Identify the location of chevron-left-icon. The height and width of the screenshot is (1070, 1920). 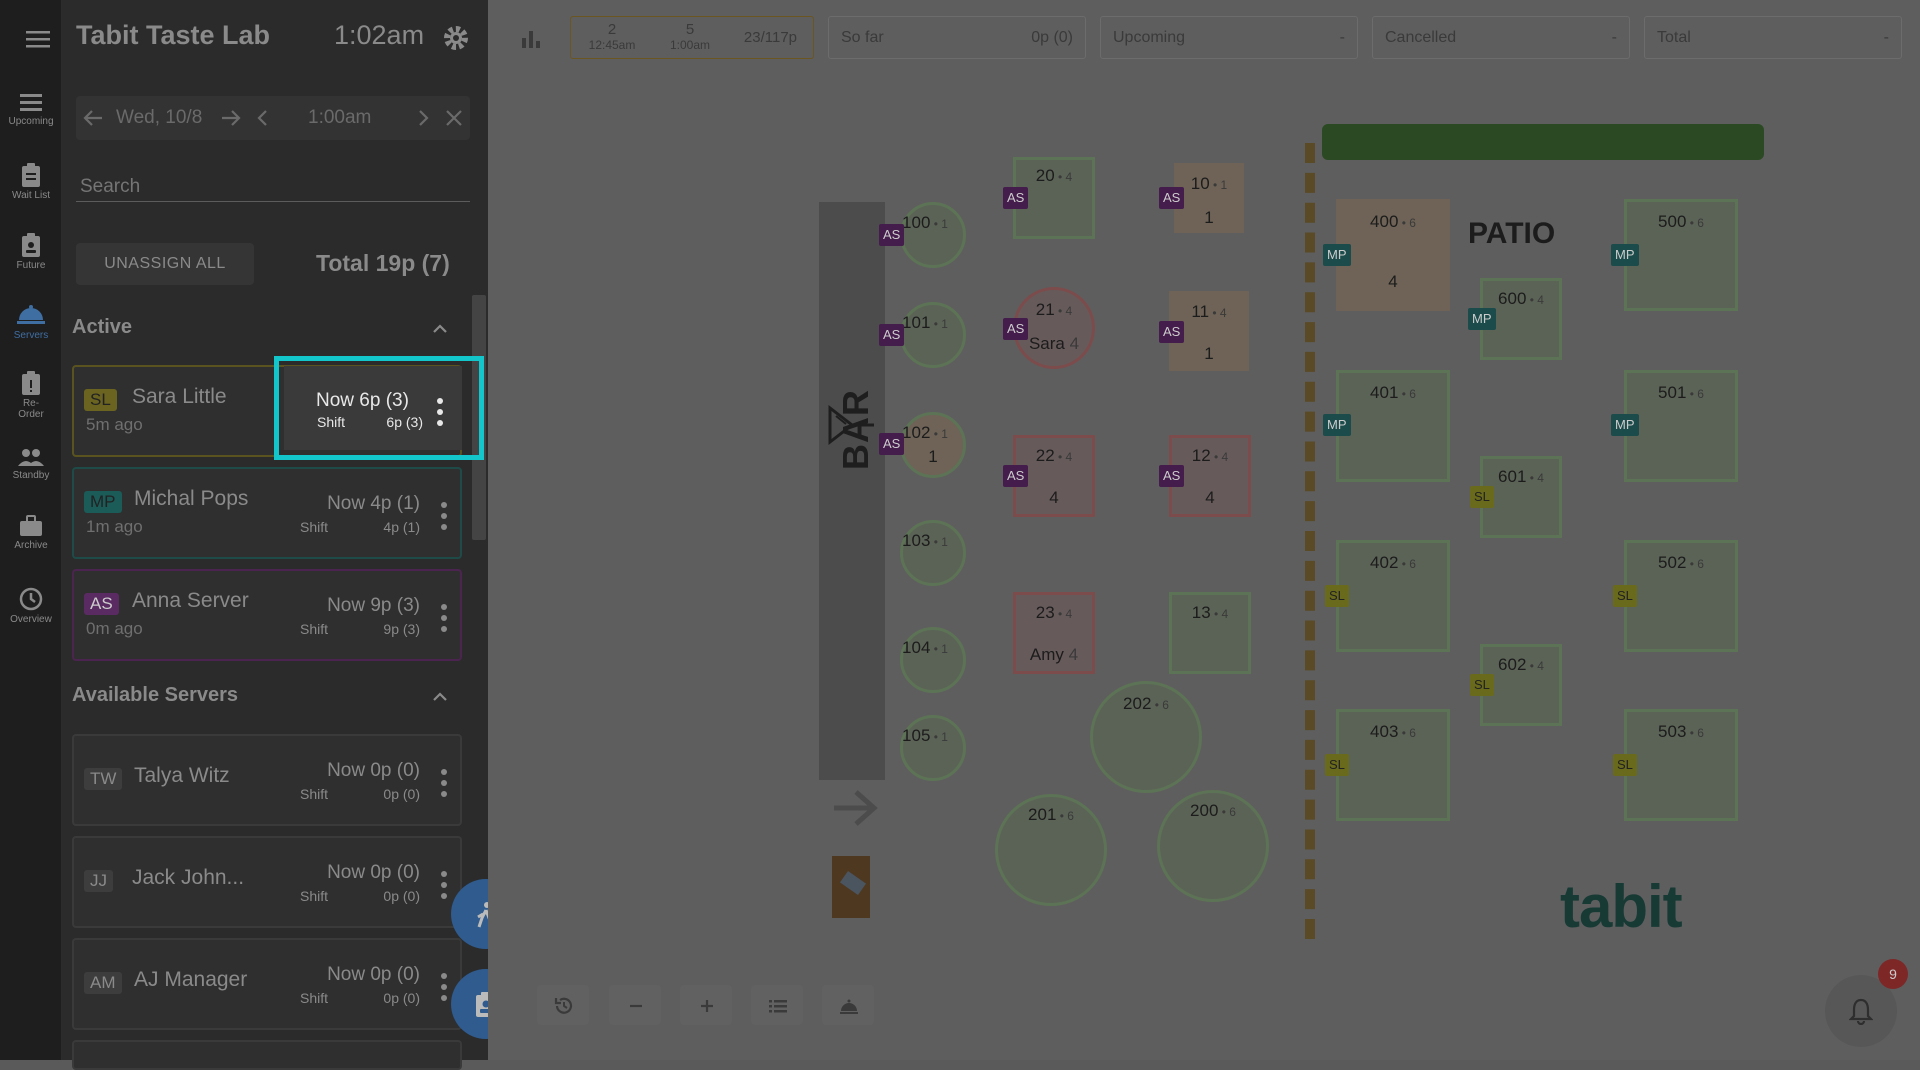
(263, 118).